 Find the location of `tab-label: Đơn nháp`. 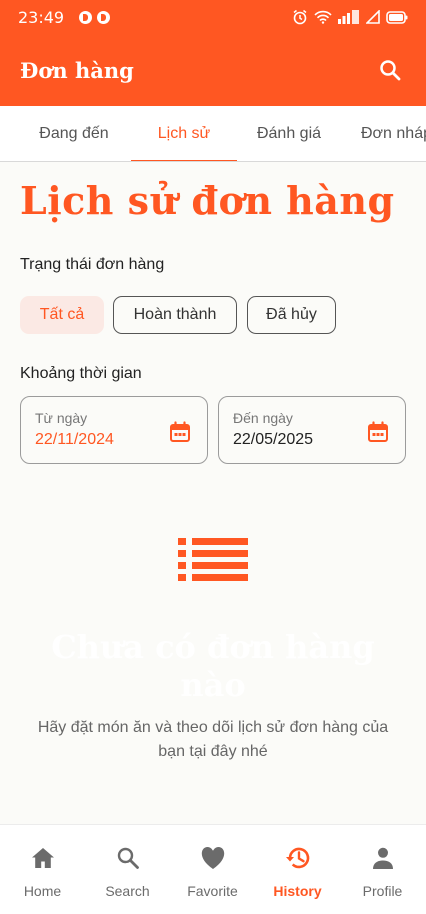

tab-label: Đơn nháp is located at coordinates (393, 133).